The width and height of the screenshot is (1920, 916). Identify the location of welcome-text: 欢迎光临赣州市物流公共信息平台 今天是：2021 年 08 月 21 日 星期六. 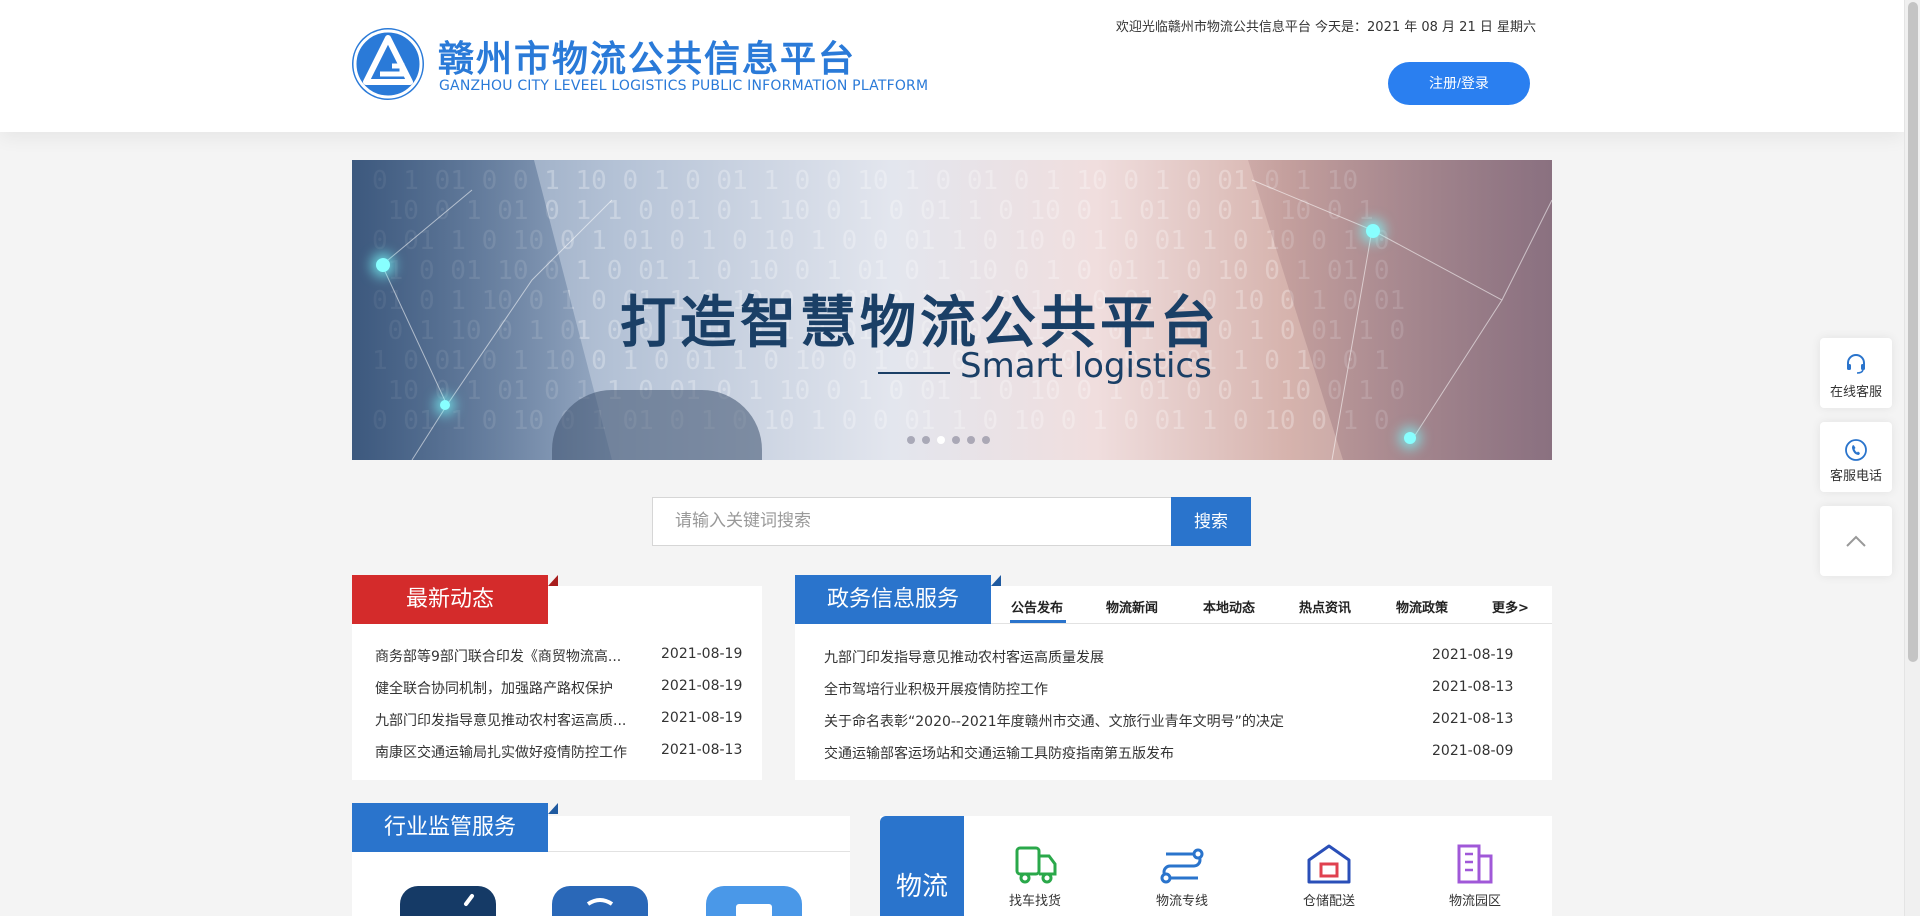
(1325, 27).